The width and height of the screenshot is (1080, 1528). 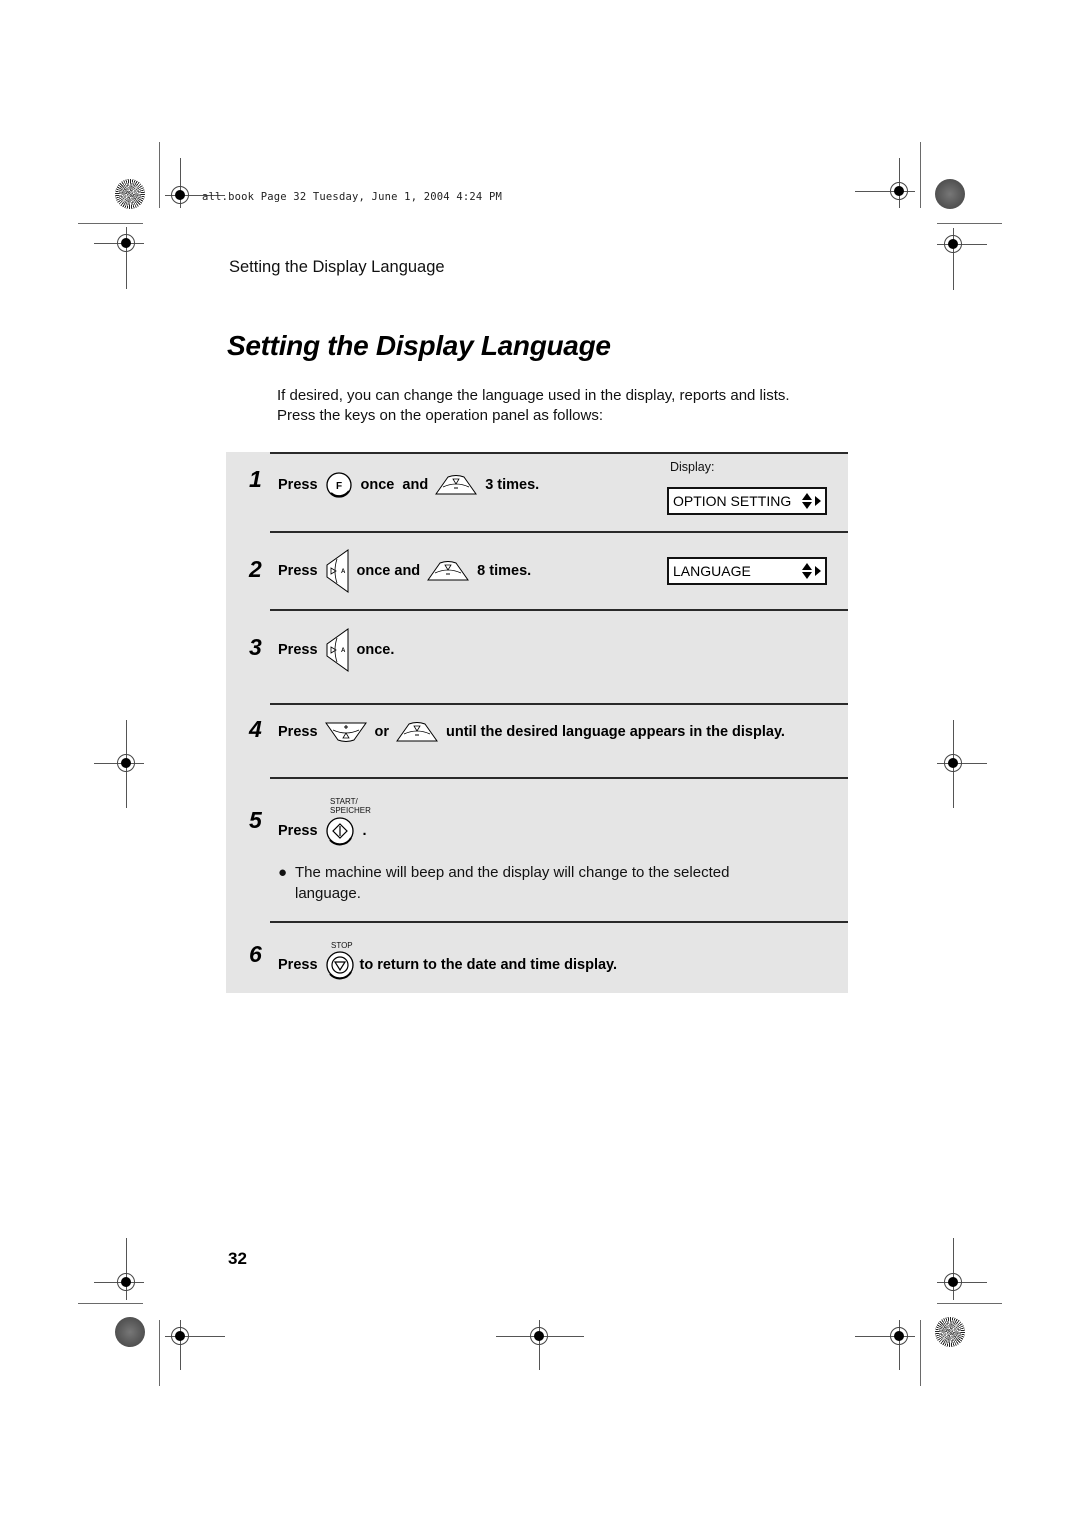 I want to click on display-label: Display:, so click(x=692, y=467).